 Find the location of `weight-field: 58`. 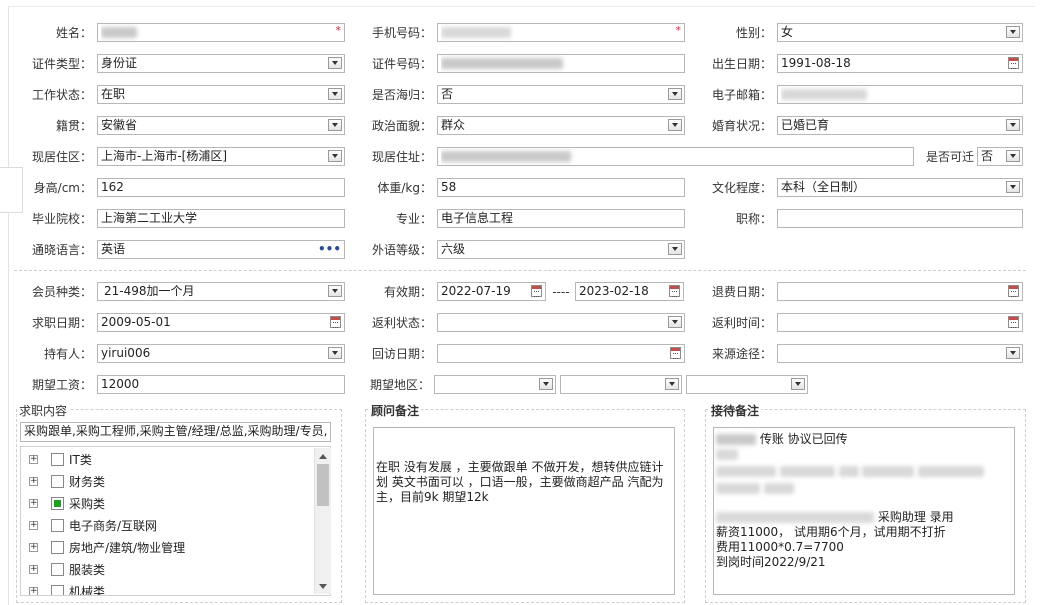

weight-field: 58 is located at coordinates (561, 187).